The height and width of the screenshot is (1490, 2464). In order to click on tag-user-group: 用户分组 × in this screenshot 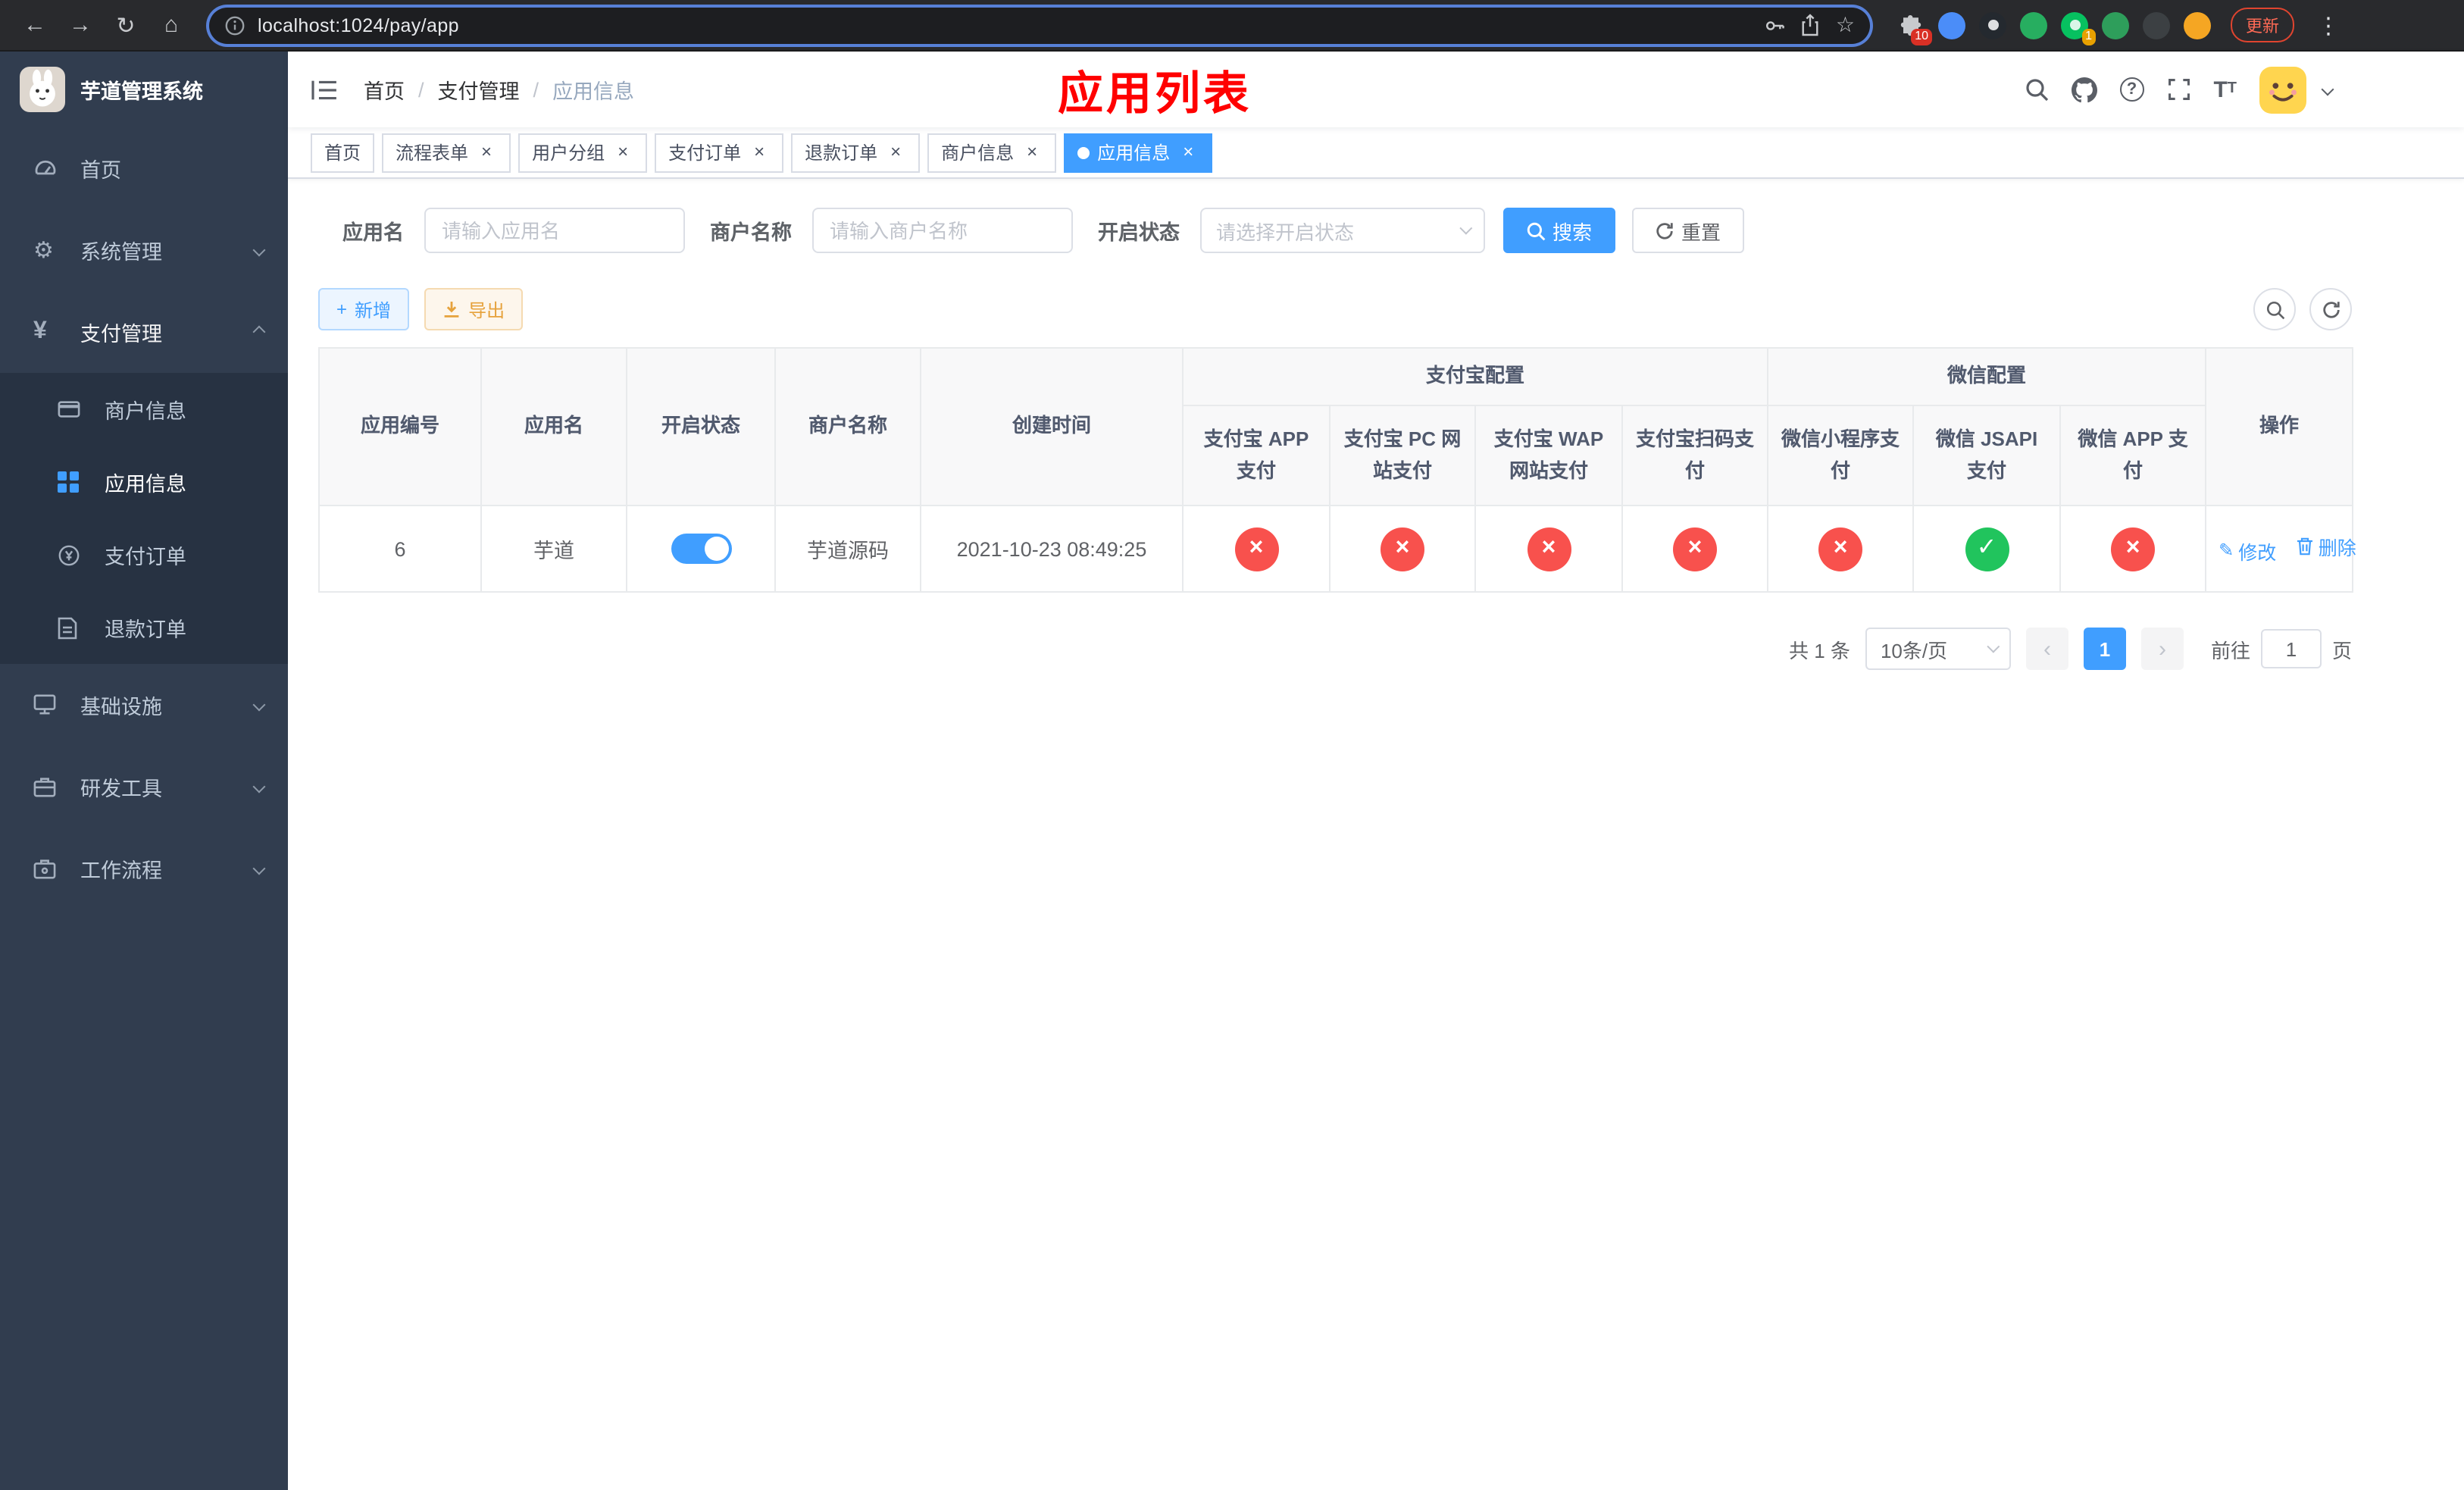, I will do `click(583, 152)`.